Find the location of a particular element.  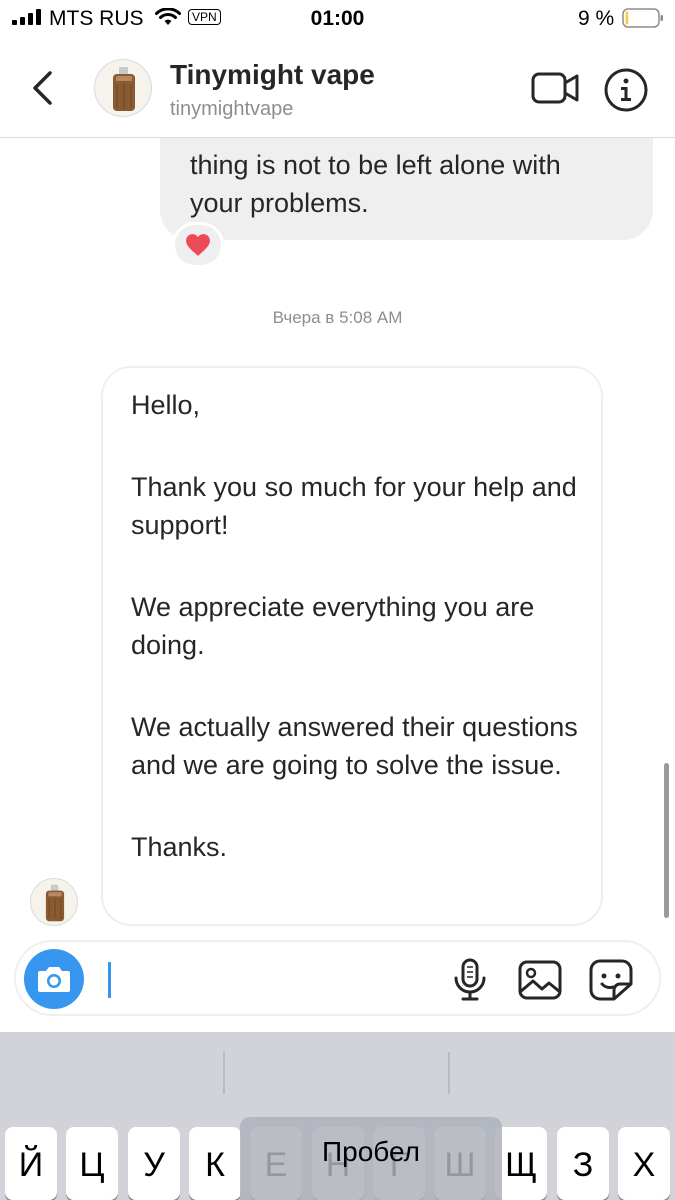

key: З is located at coordinates (583, 1163).